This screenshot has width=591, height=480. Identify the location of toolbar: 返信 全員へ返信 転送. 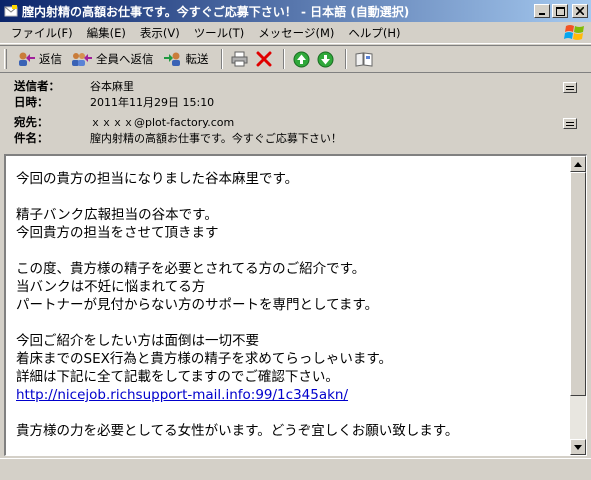
(295, 59).